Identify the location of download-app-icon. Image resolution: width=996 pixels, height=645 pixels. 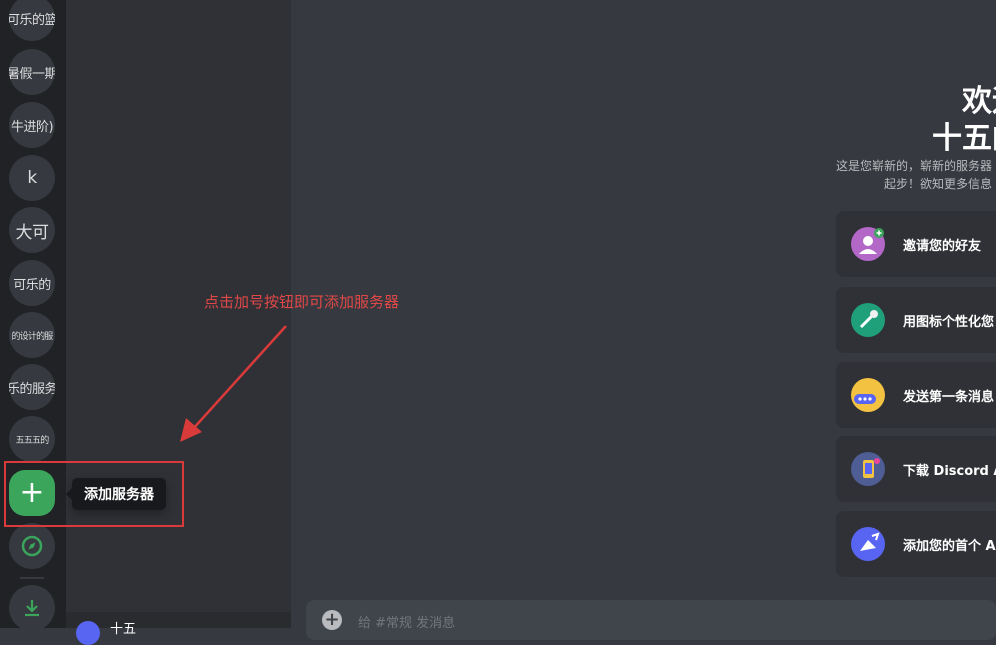
(868, 469).